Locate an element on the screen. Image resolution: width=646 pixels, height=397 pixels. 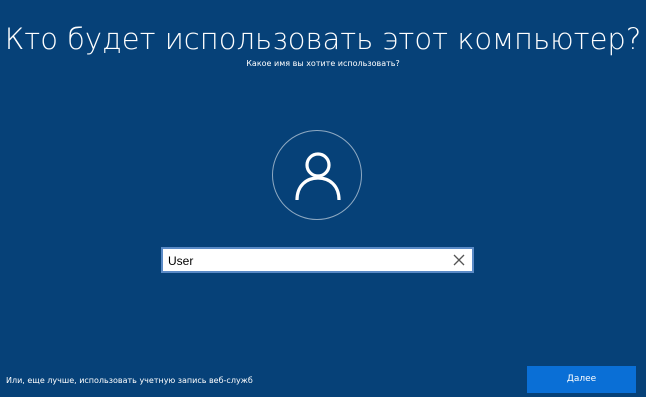
clear-button is located at coordinates (459, 260).